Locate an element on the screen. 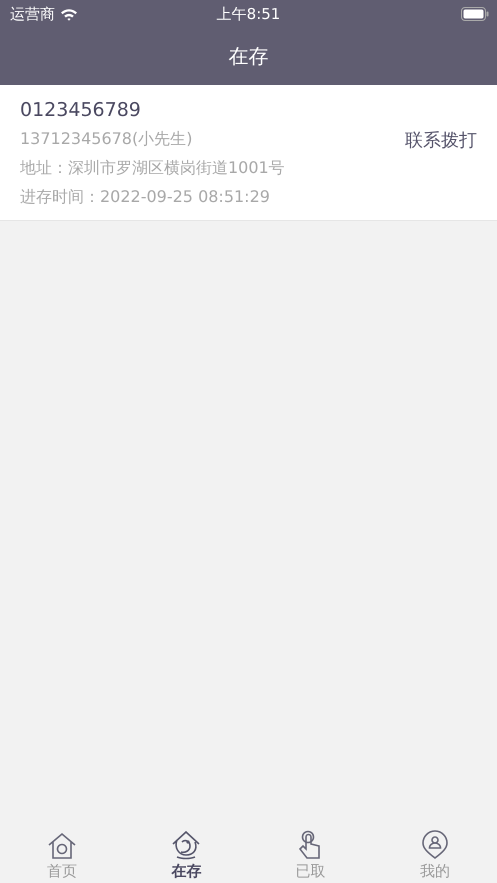 Image resolution: width=497 pixels, height=883 pixels. tab-item: 我的 is located at coordinates (434, 855).